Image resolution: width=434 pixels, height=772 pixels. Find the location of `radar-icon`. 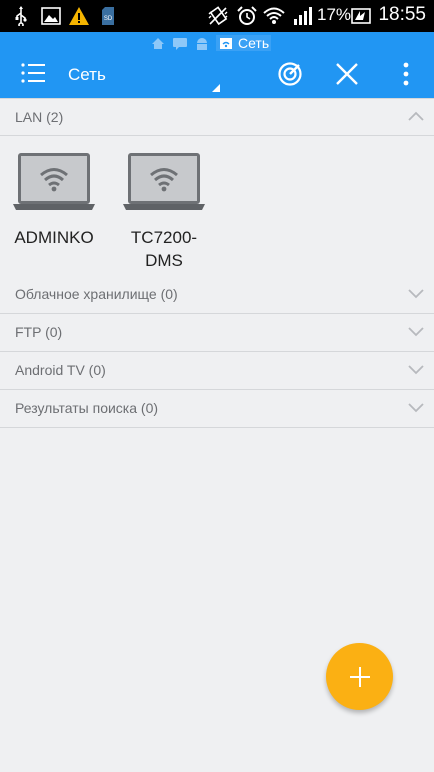

radar-icon is located at coordinates (290, 74).